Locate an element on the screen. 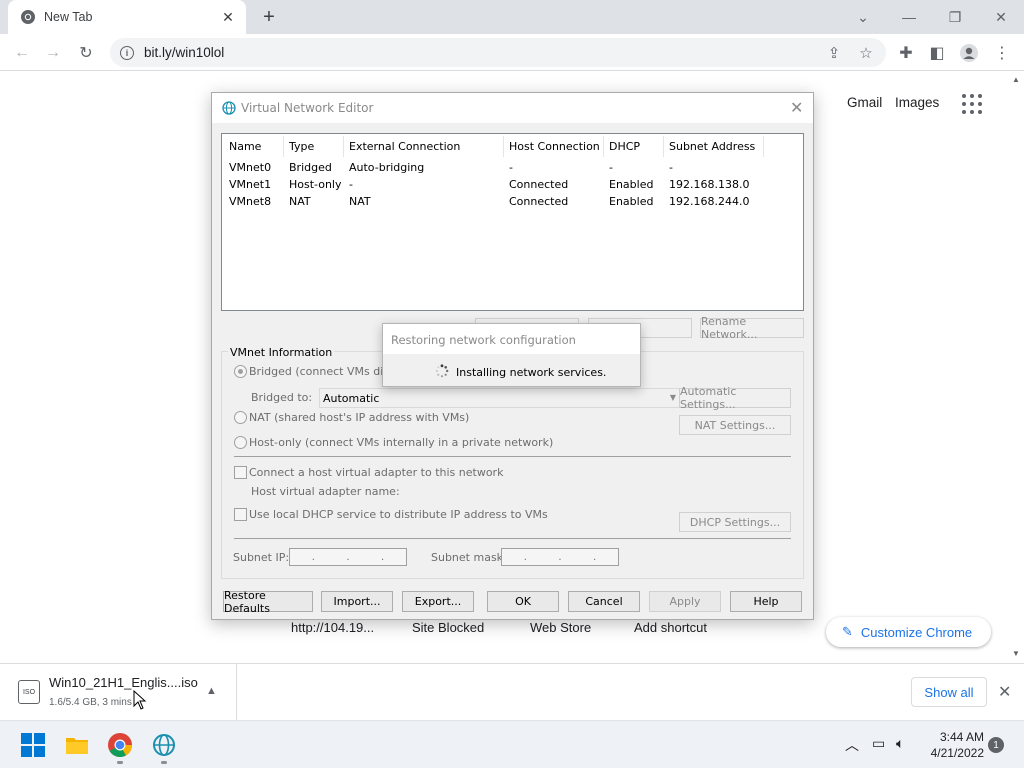 Image resolution: width=1024 pixels, height=768 pixels. show-hidden-icons-chevron-icon: ︿ is located at coordinates (852, 745).